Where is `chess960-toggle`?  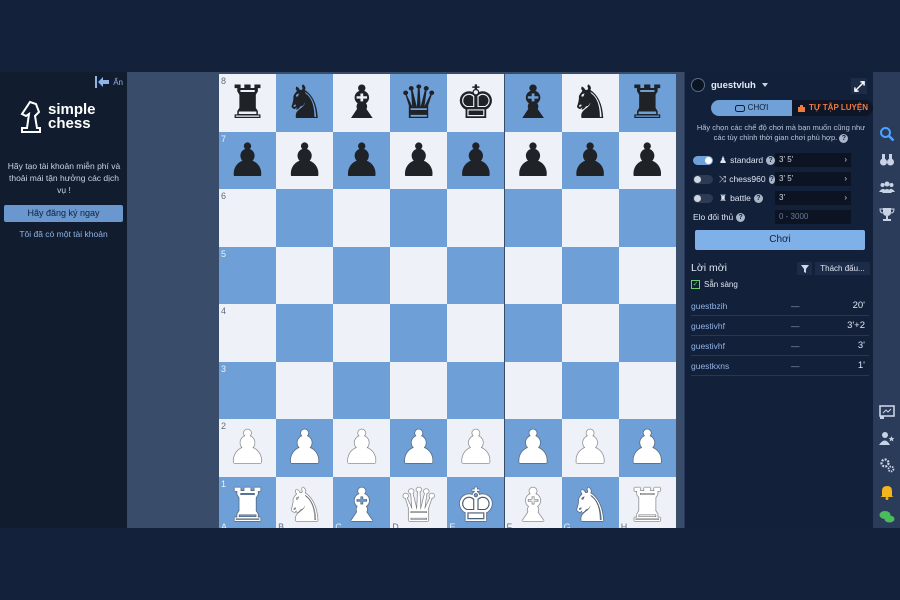 chess960-toggle is located at coordinates (703, 179).